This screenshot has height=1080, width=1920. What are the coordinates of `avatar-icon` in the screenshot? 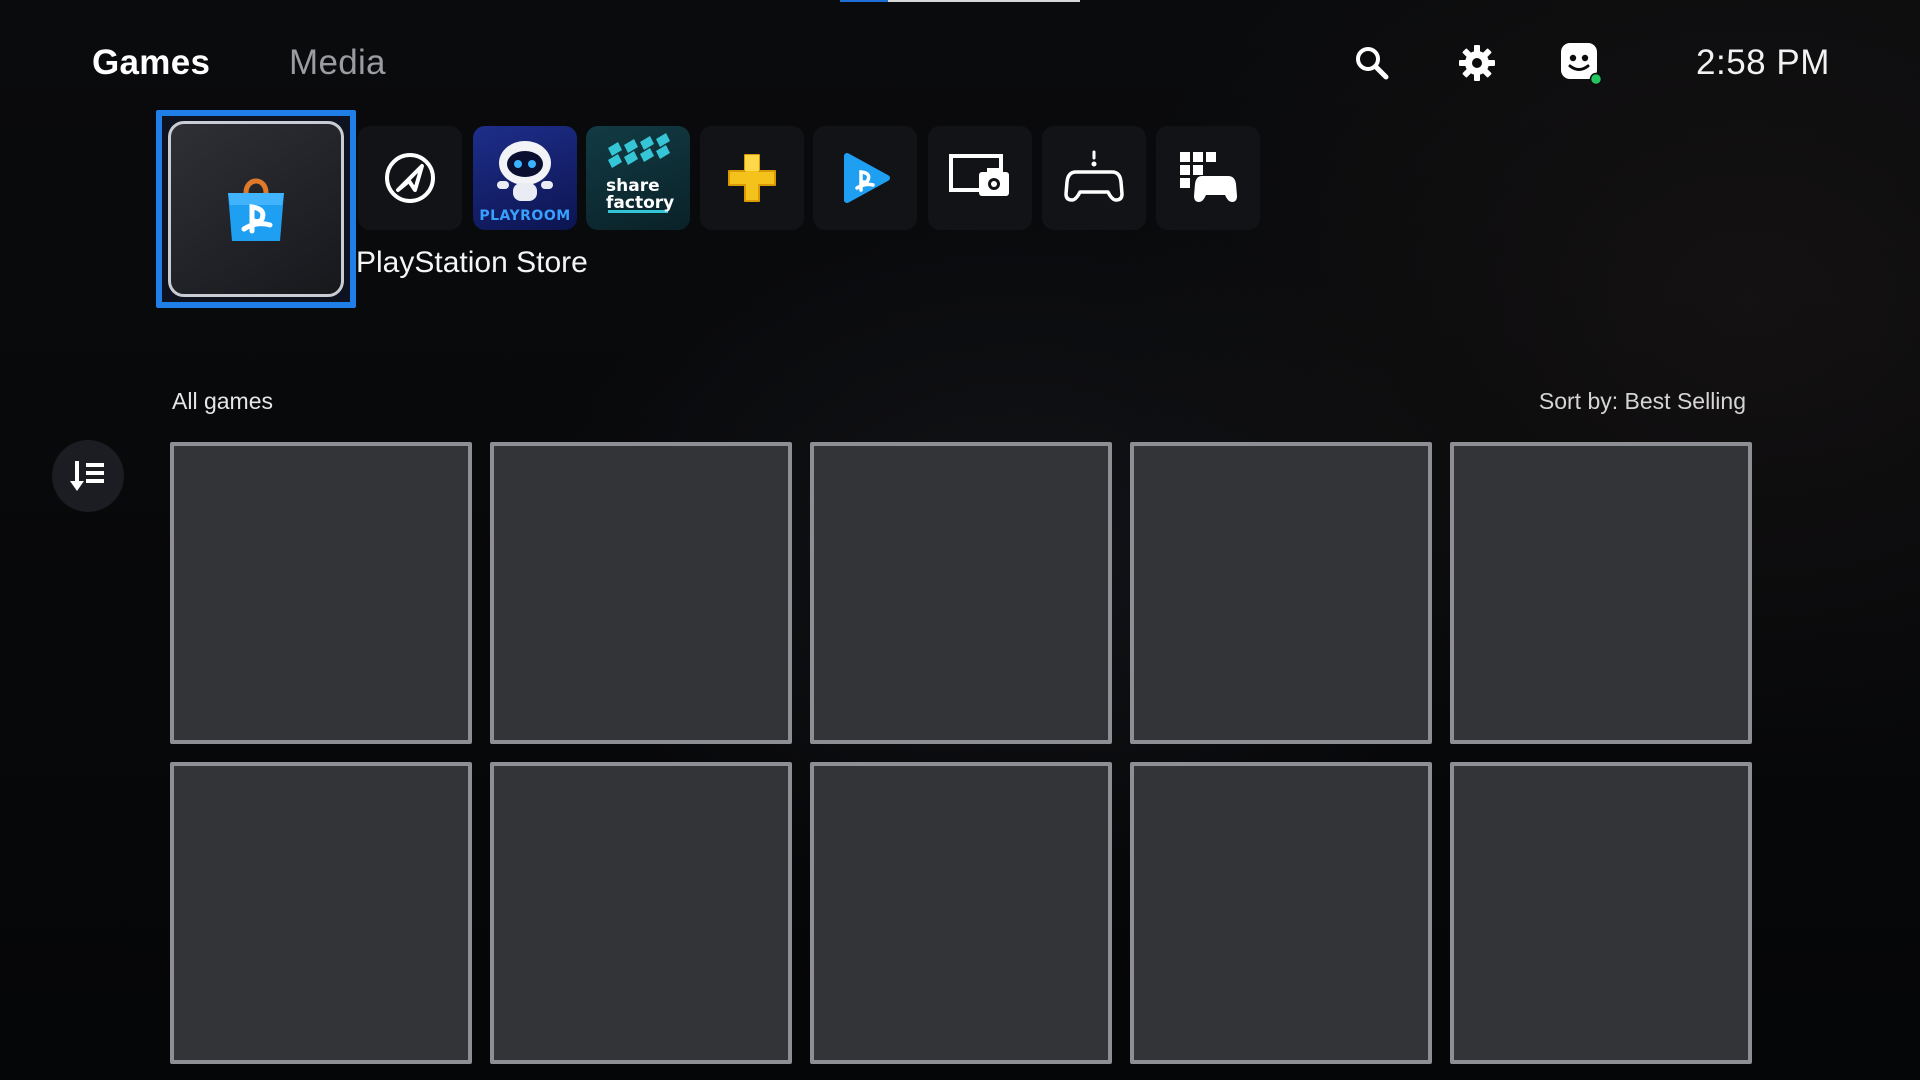 It's located at (1581, 63).